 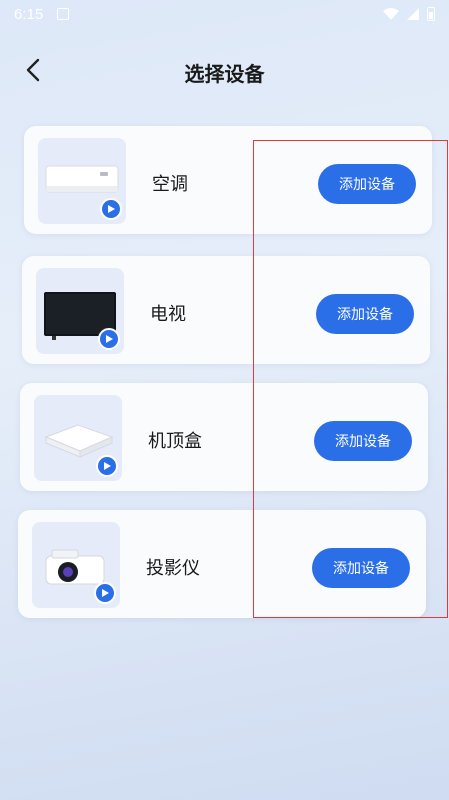 What do you see at coordinates (173, 568) in the screenshot?
I see `device-name: 投影仪` at bounding box center [173, 568].